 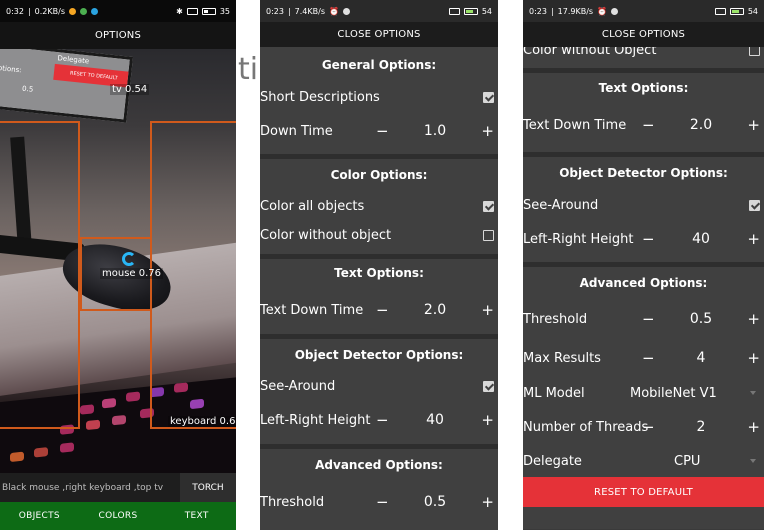 I want to click on lr-height-value: 40, so click(x=435, y=420).